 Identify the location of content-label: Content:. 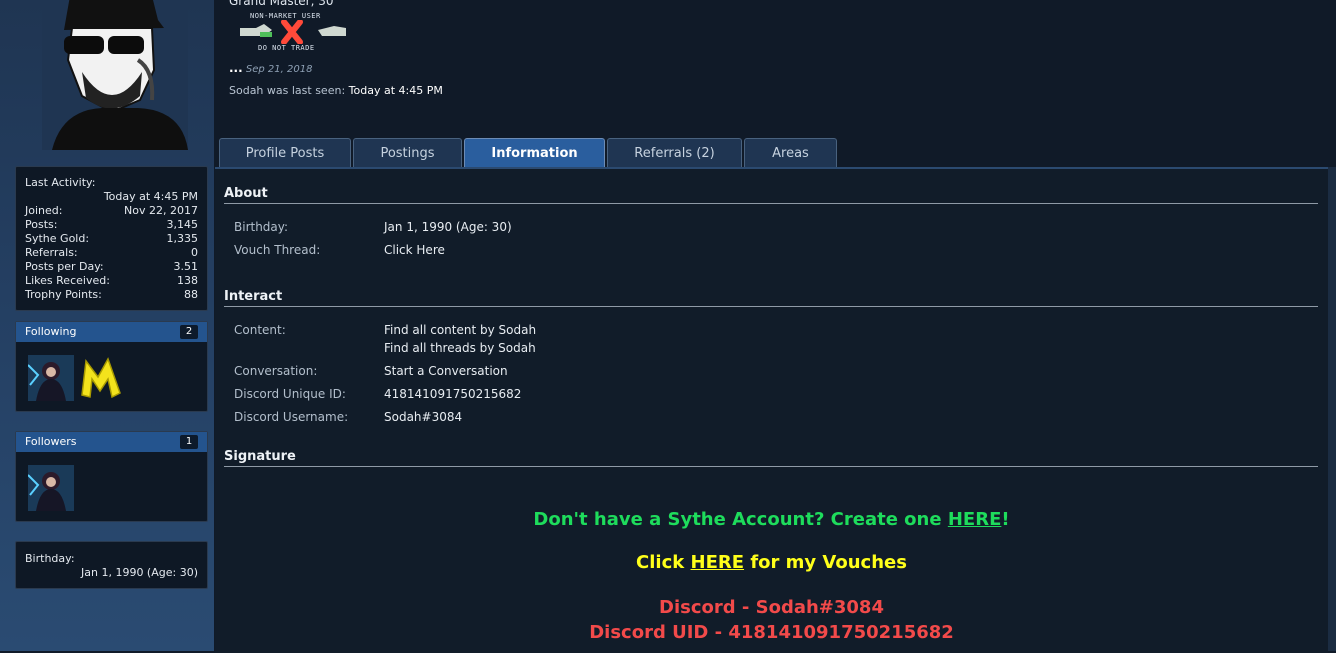
(260, 330).